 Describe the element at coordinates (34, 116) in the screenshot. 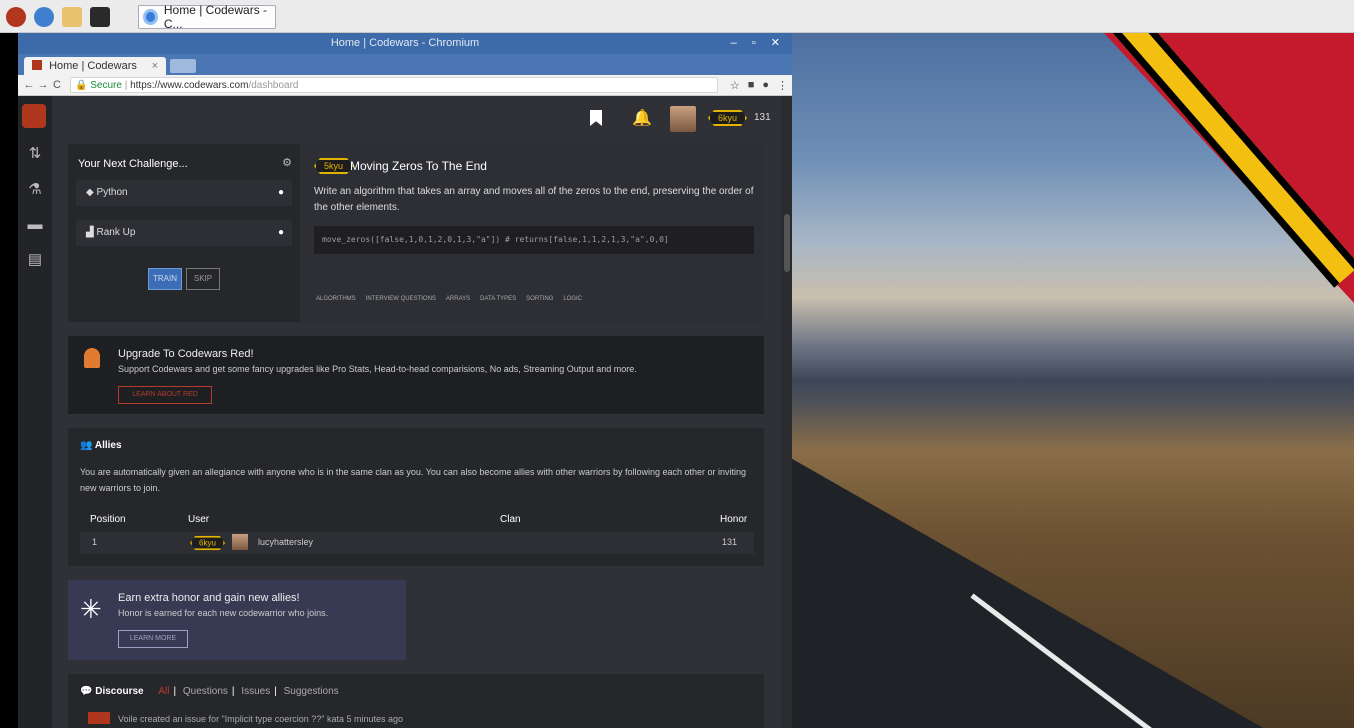

I see `codewars-logo` at that location.